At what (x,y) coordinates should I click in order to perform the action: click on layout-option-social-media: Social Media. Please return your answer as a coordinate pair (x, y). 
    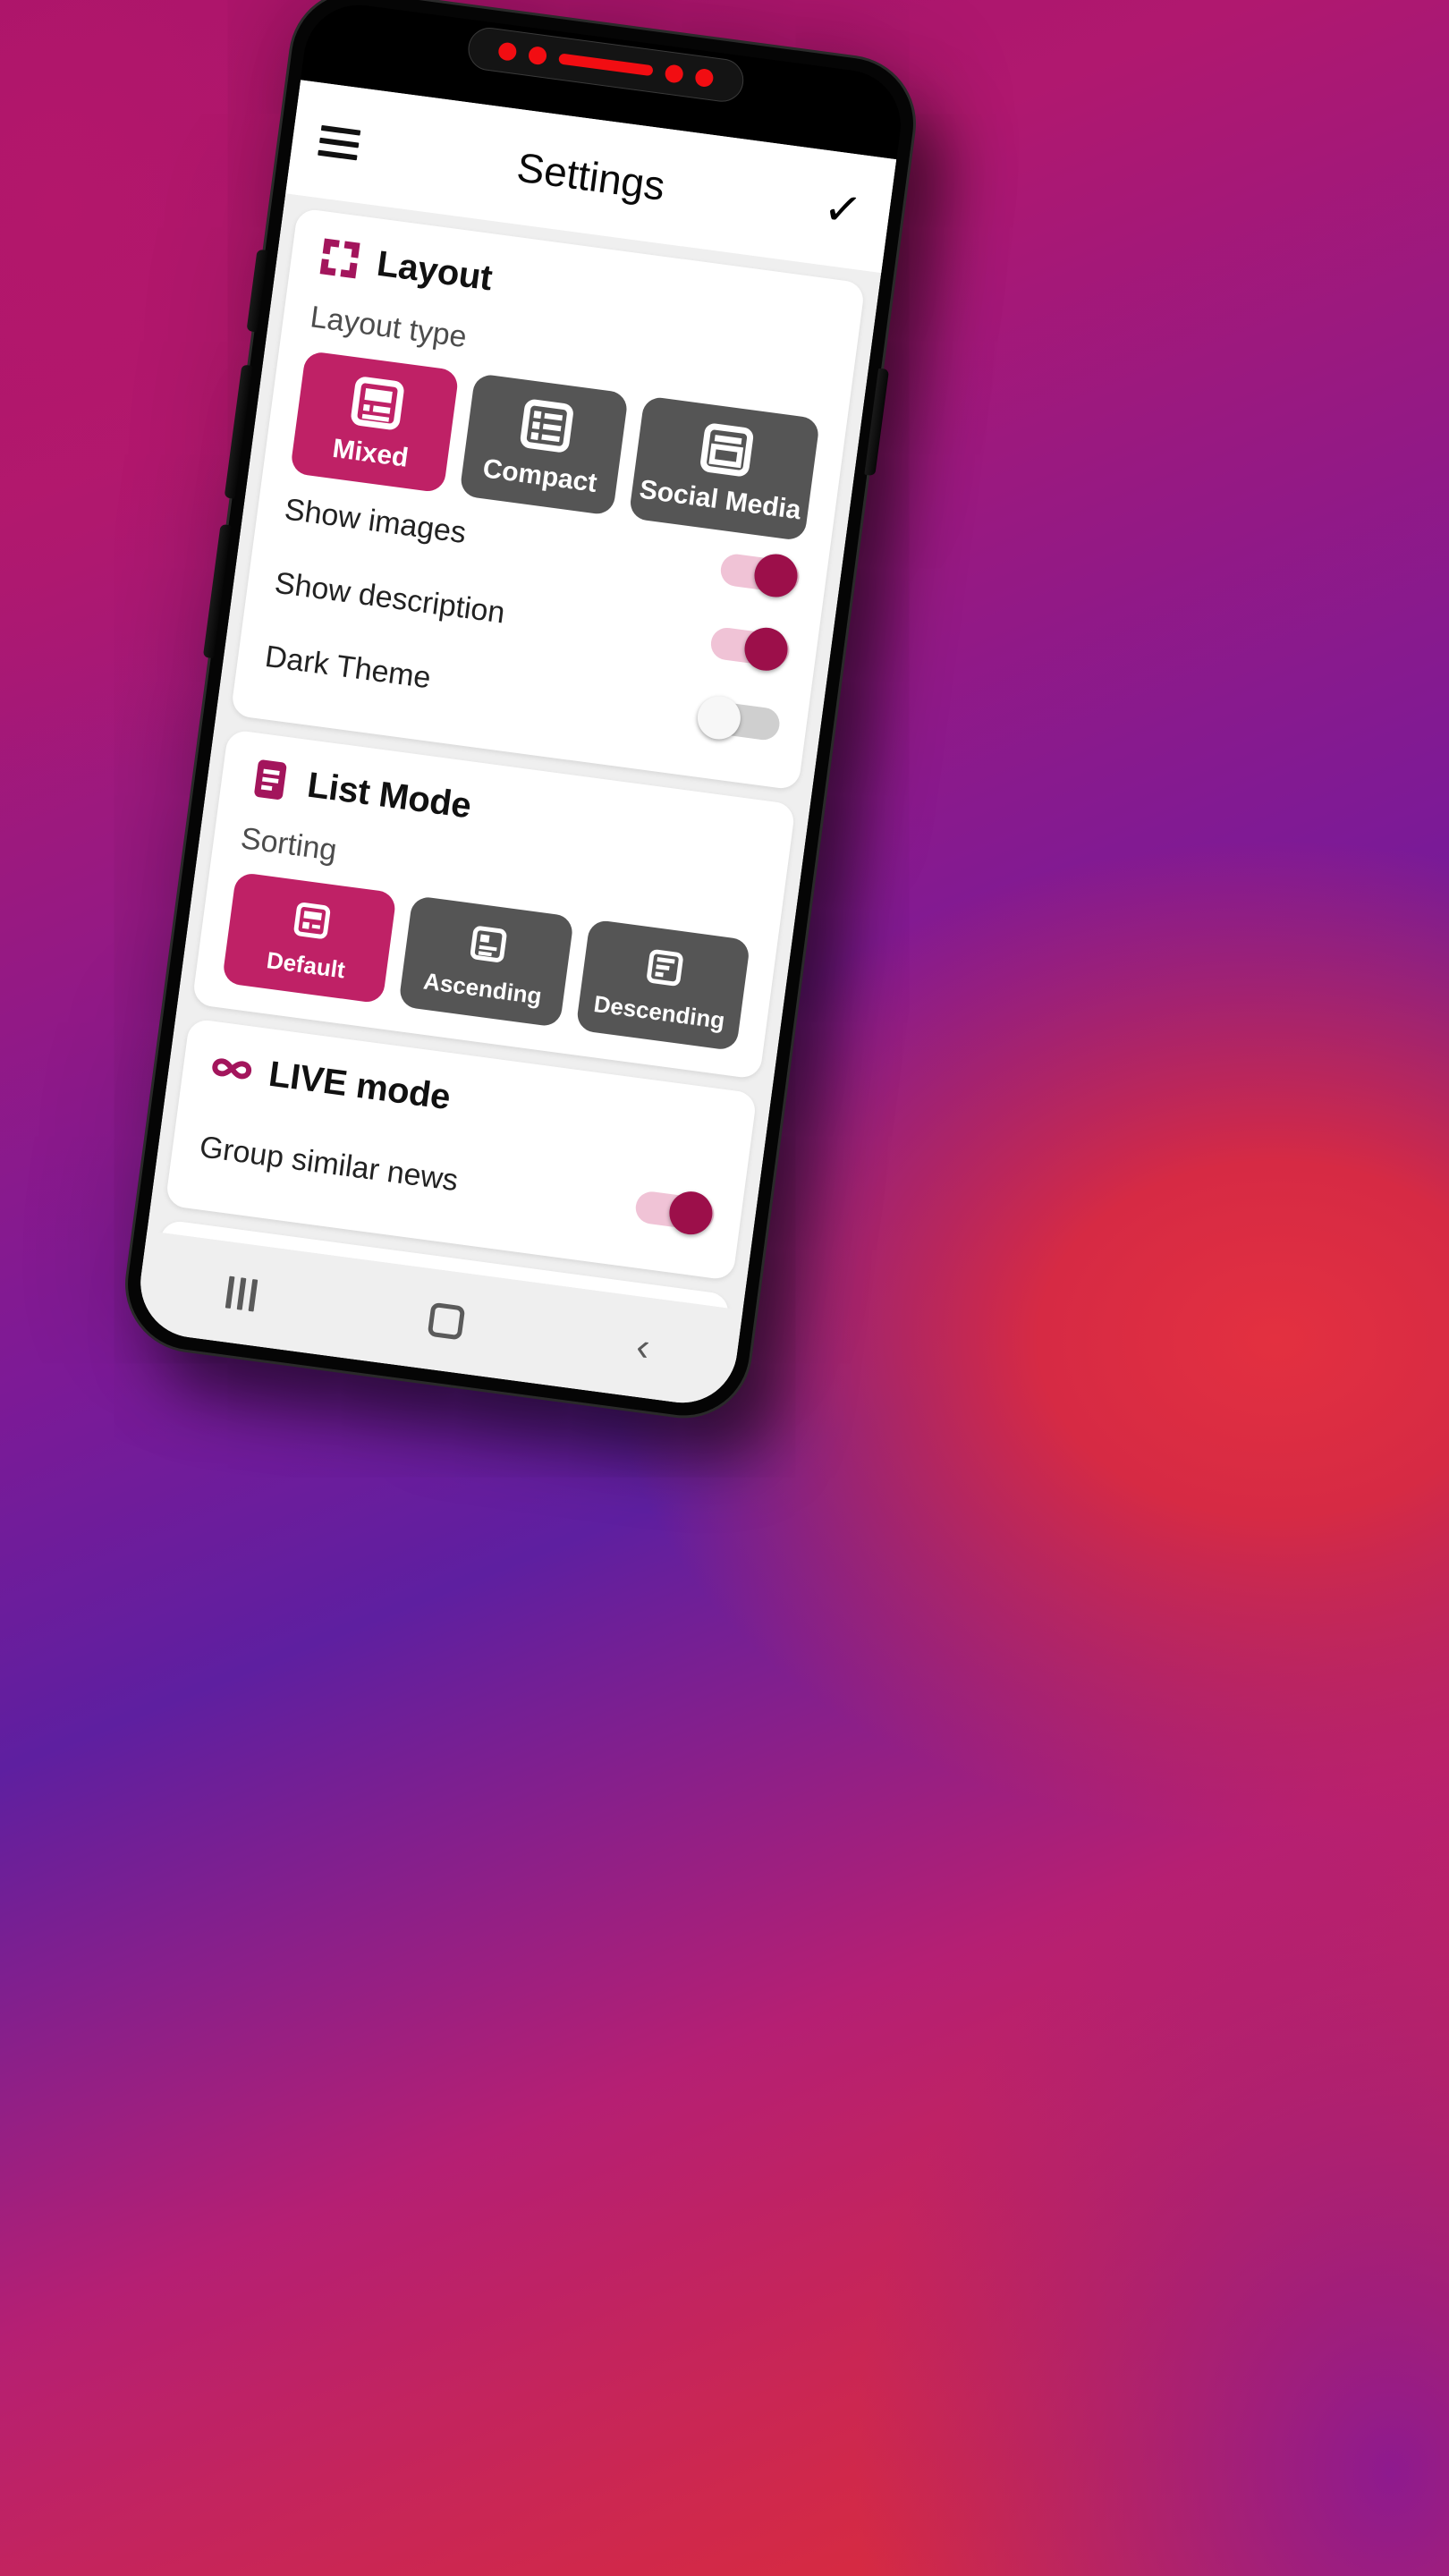
    Looking at the image, I should click on (724, 468).